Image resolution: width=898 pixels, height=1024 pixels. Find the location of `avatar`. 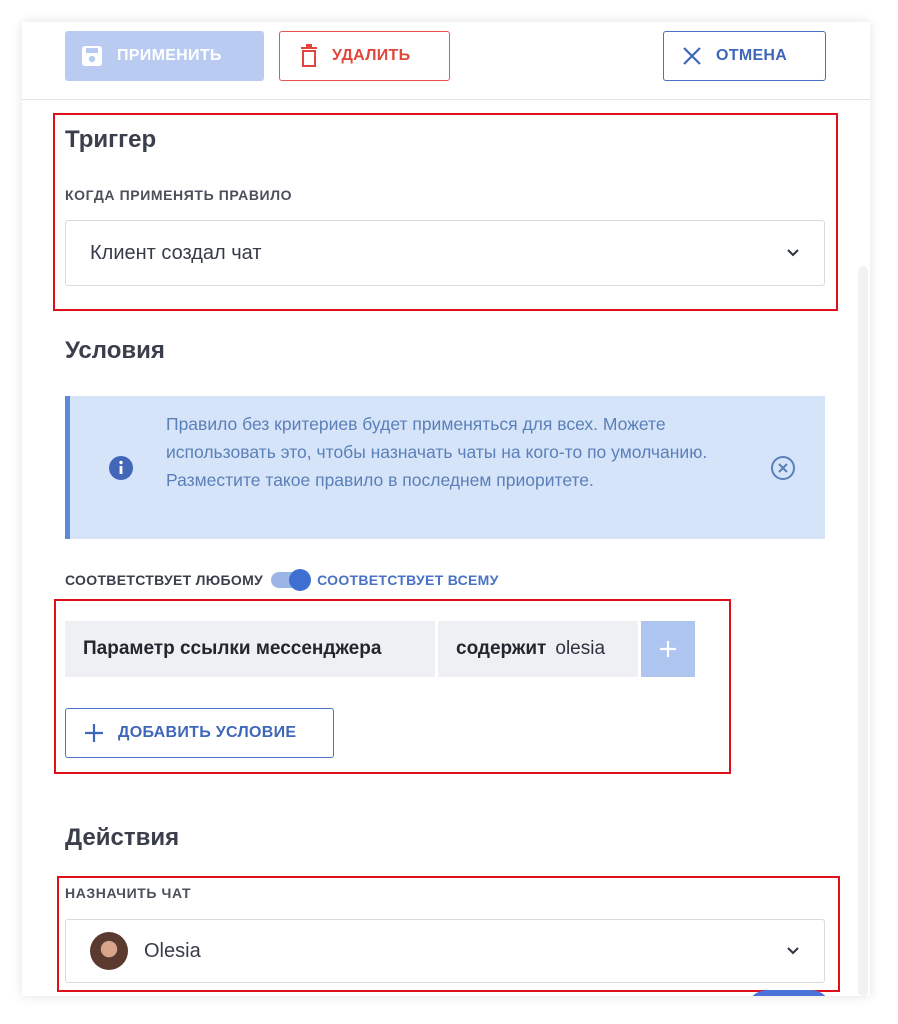

avatar is located at coordinates (109, 951).